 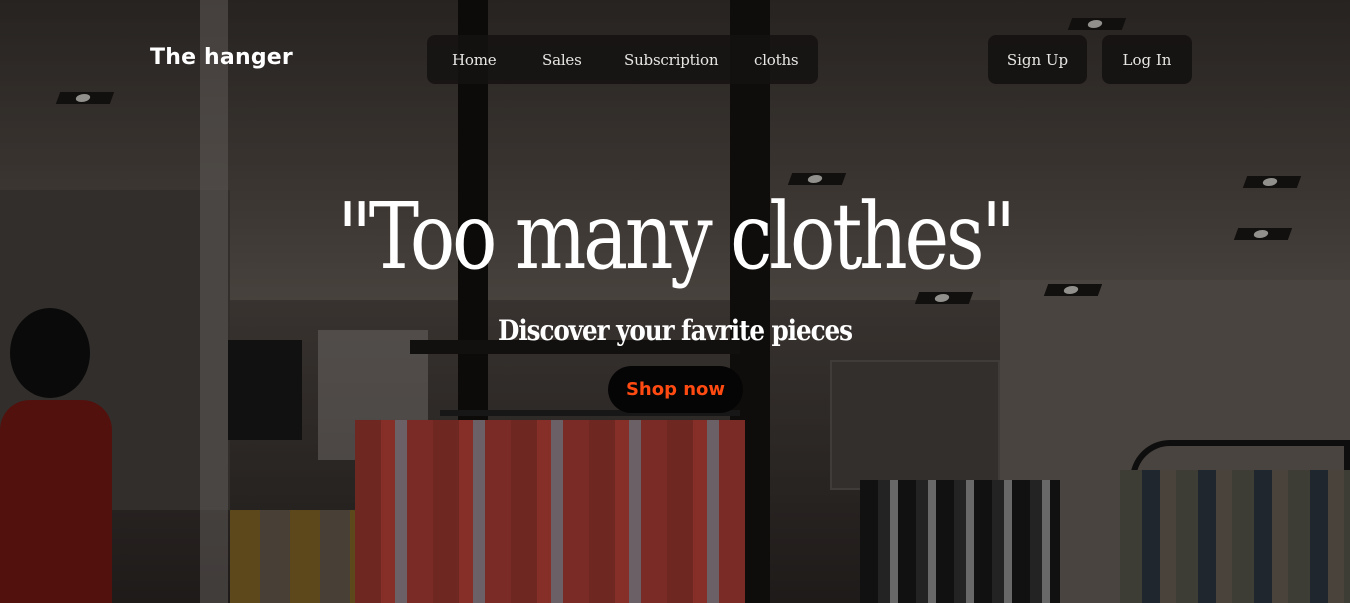 What do you see at coordinates (671, 60) in the screenshot?
I see `nav-item-subscription: Subscription` at bounding box center [671, 60].